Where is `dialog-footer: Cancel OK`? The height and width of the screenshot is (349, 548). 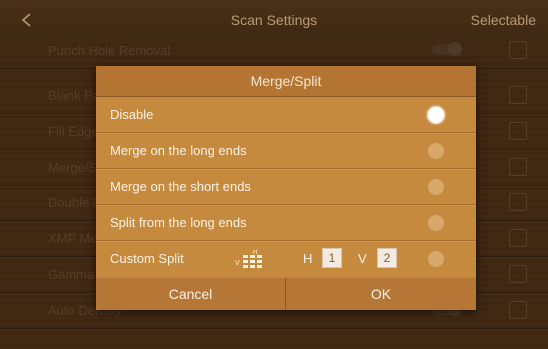
dialog-footer: Cancel OK is located at coordinates (286, 294).